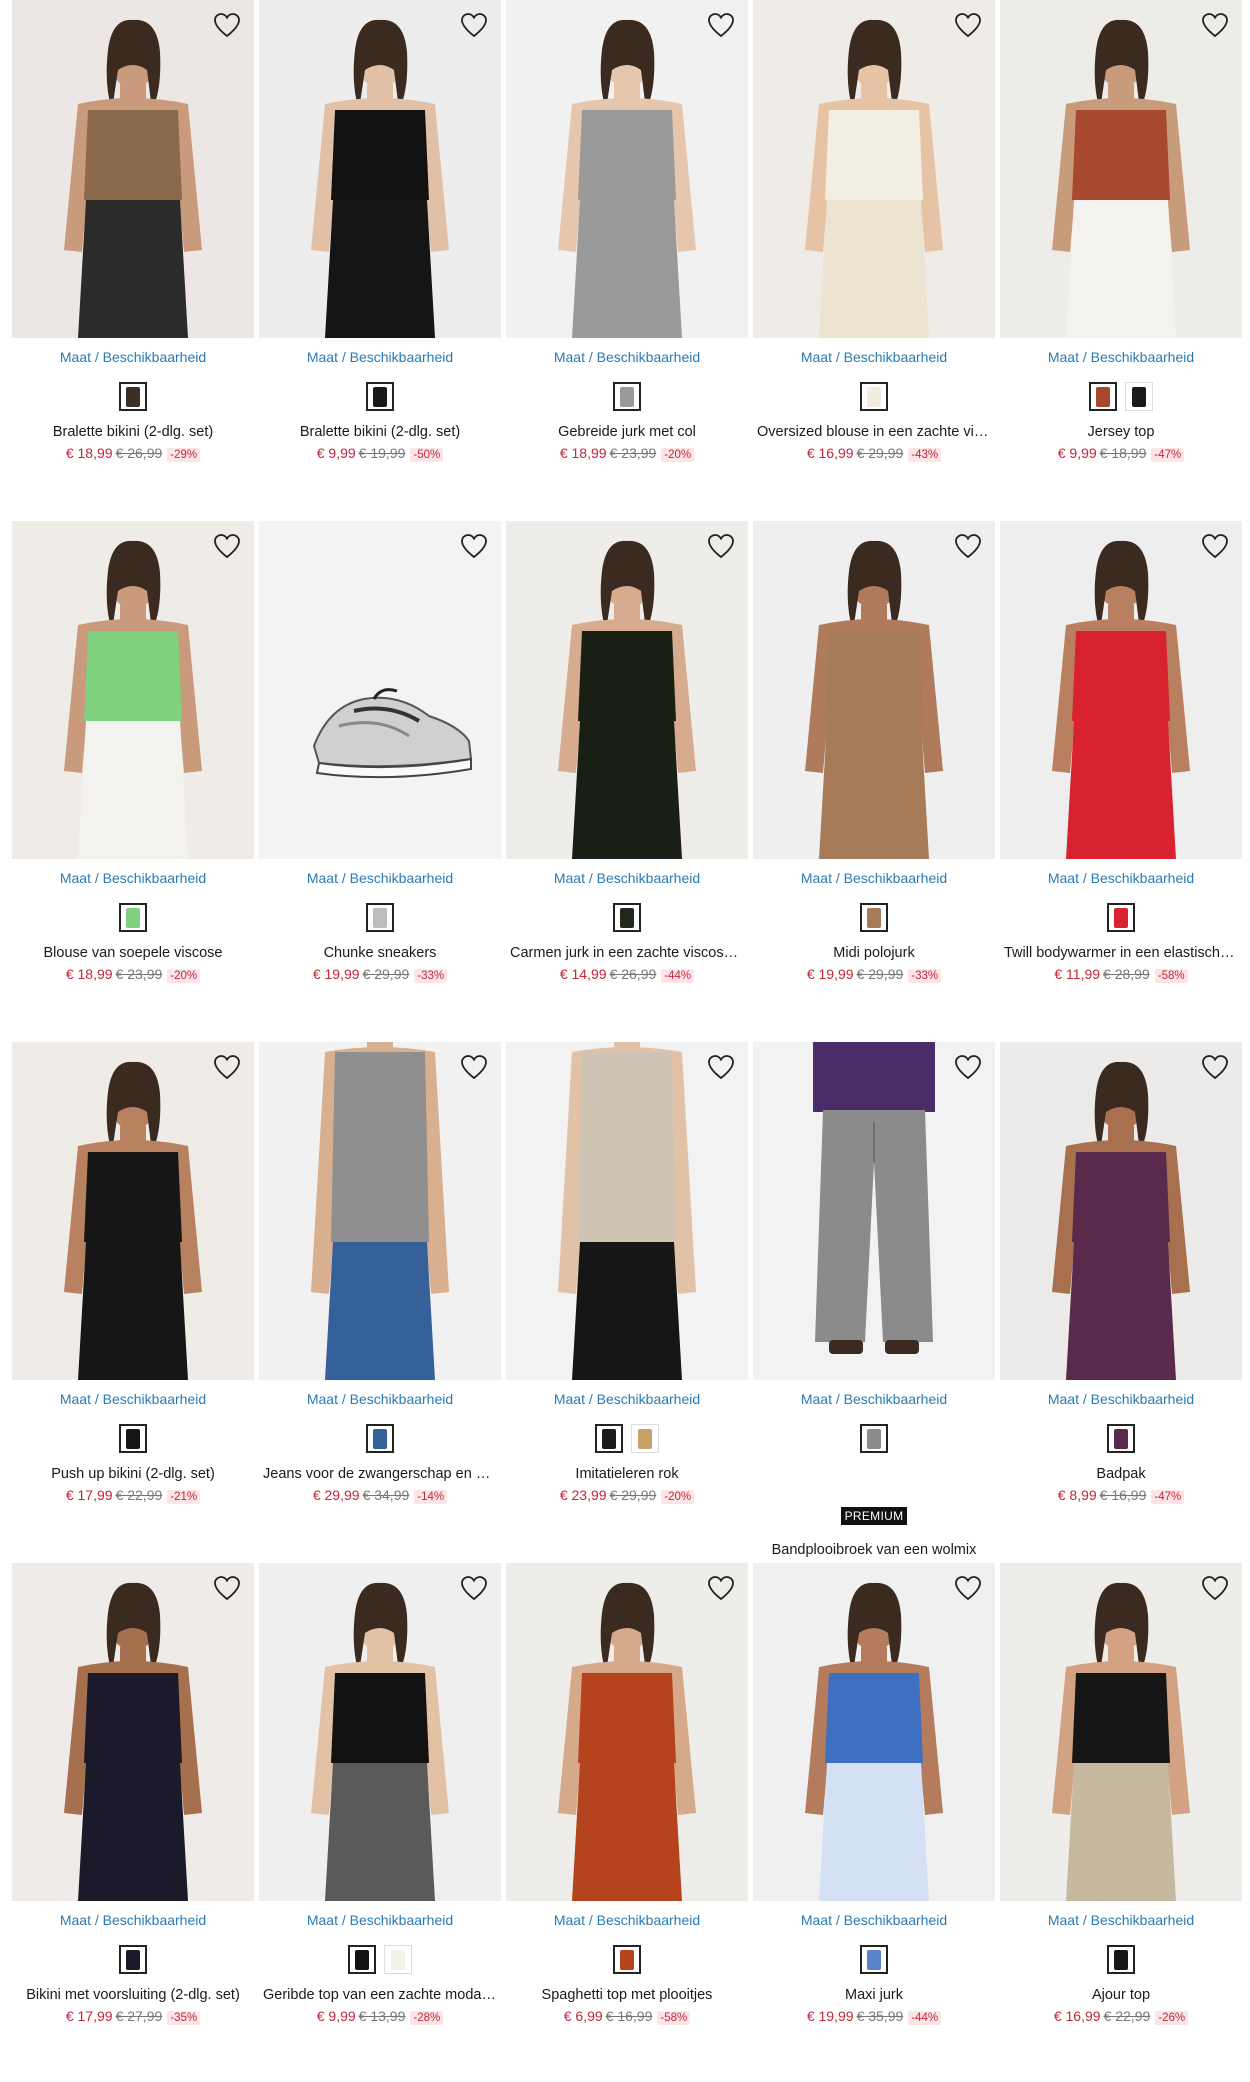  What do you see at coordinates (380, 1474) in the screenshot?
I see `product-name: Jeans voor de zwangerschap en daarna` at bounding box center [380, 1474].